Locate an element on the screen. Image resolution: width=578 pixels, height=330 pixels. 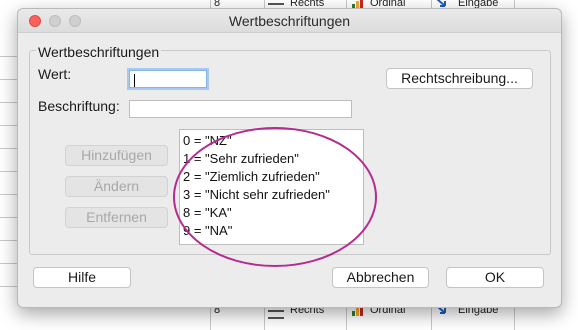
change-button: Ändern is located at coordinates (116, 186).